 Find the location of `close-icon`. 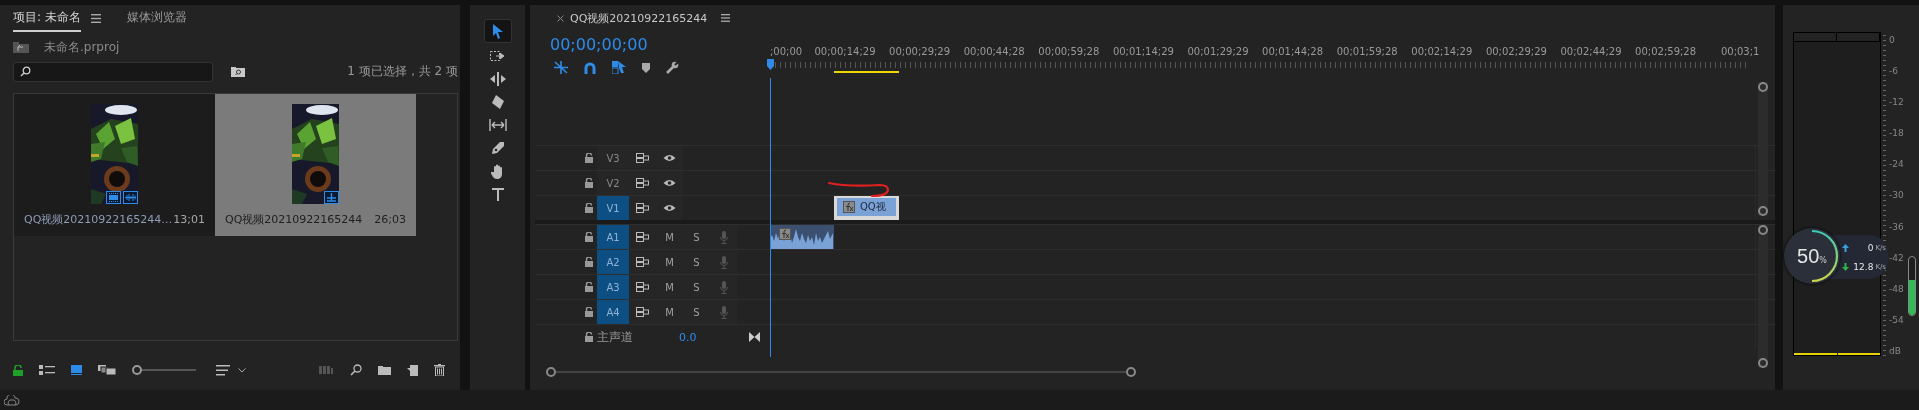

close-icon is located at coordinates (560, 18).